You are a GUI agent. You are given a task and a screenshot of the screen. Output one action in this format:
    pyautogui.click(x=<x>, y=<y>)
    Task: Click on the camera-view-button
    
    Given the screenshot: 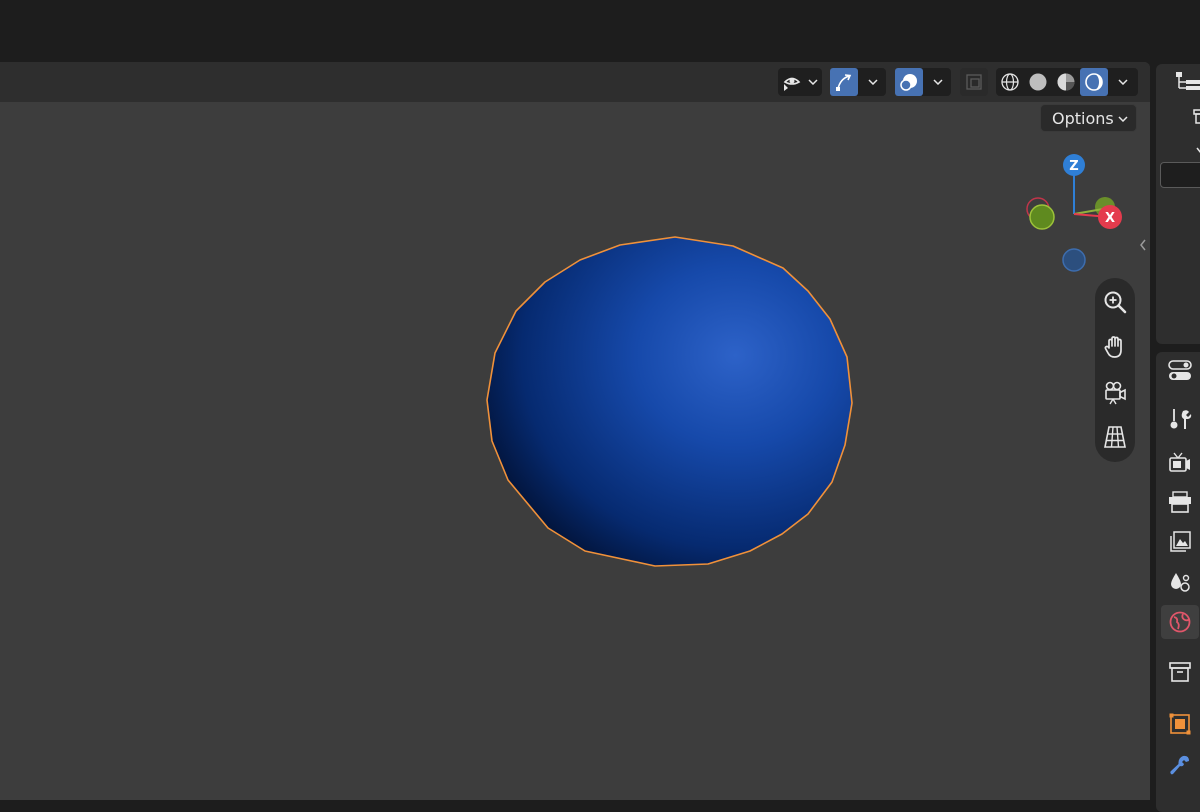 What is the action you would take?
    pyautogui.click(x=1115, y=392)
    